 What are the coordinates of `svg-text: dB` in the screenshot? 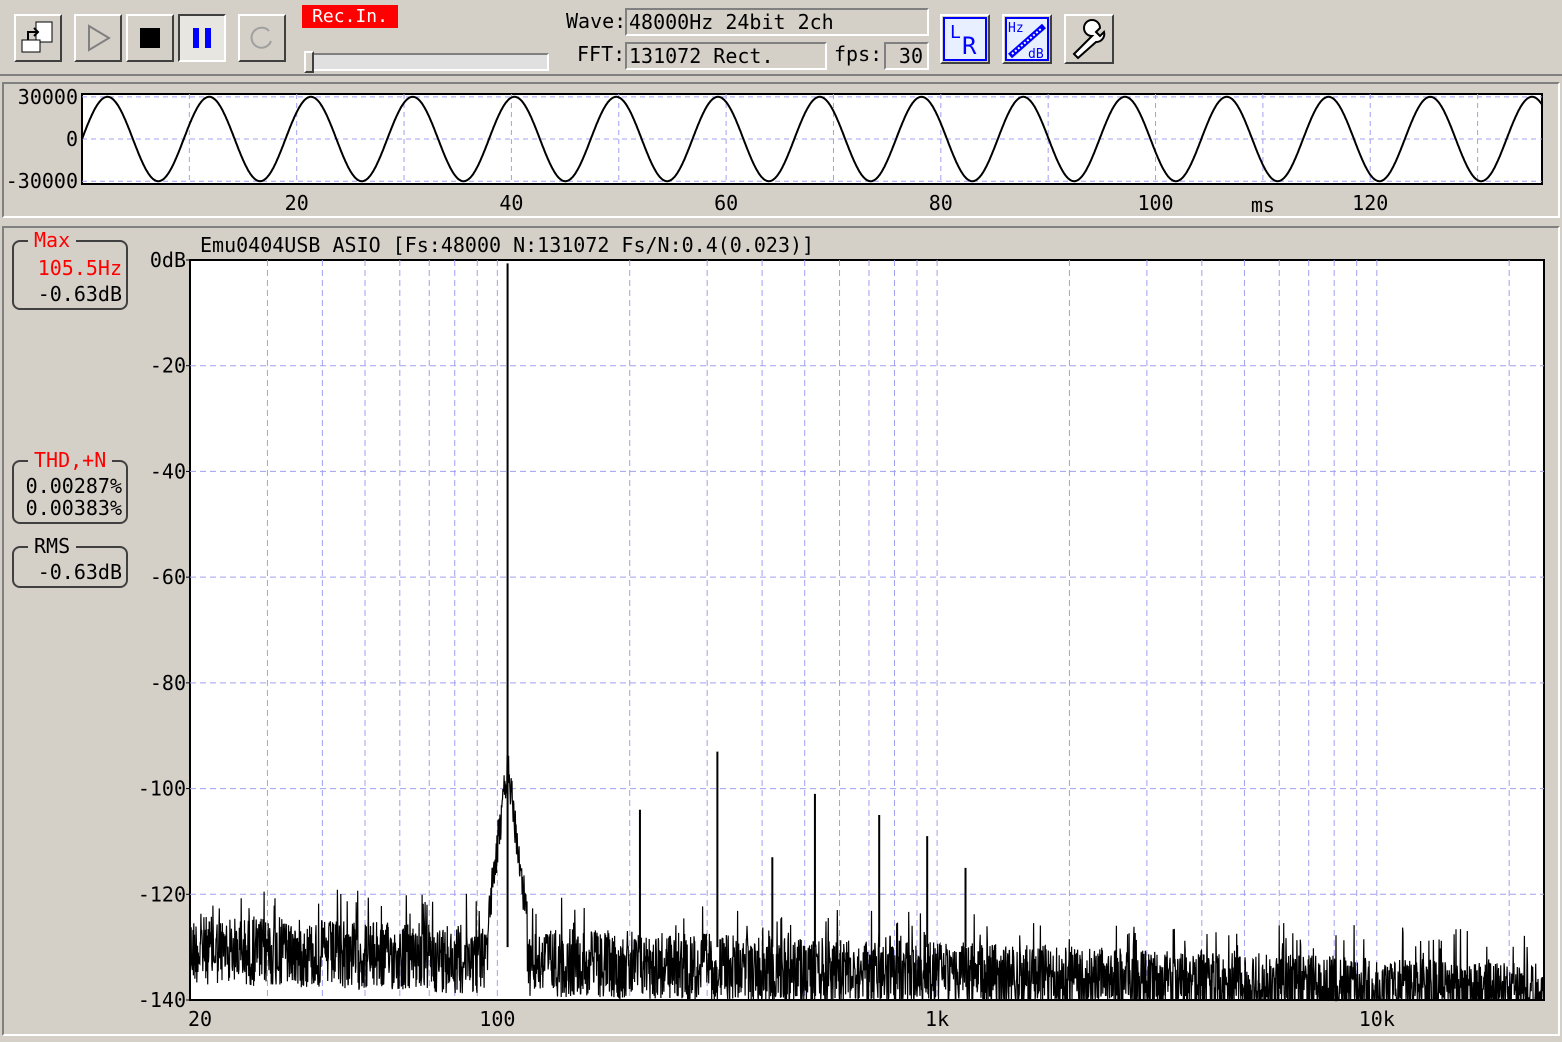 It's located at (1036, 54).